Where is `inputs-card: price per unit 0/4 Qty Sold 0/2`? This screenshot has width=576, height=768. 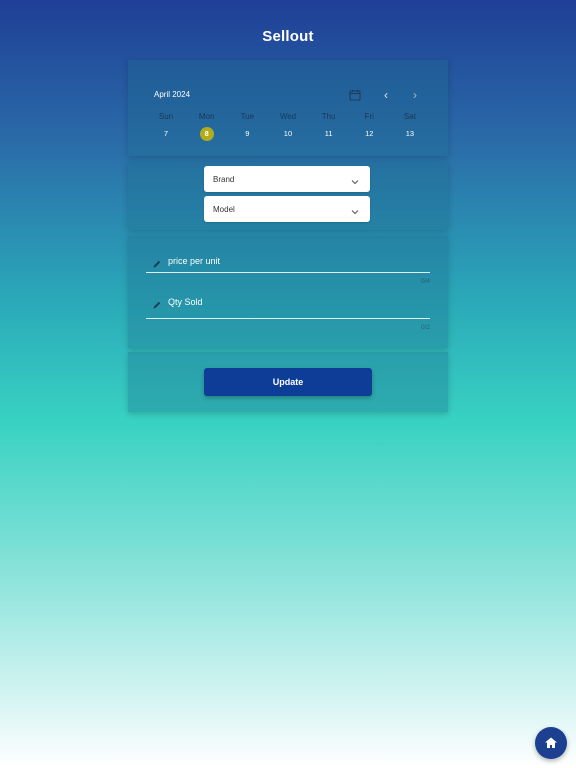 inputs-card: price per unit 0/4 Qty Sold 0/2 is located at coordinates (288, 292).